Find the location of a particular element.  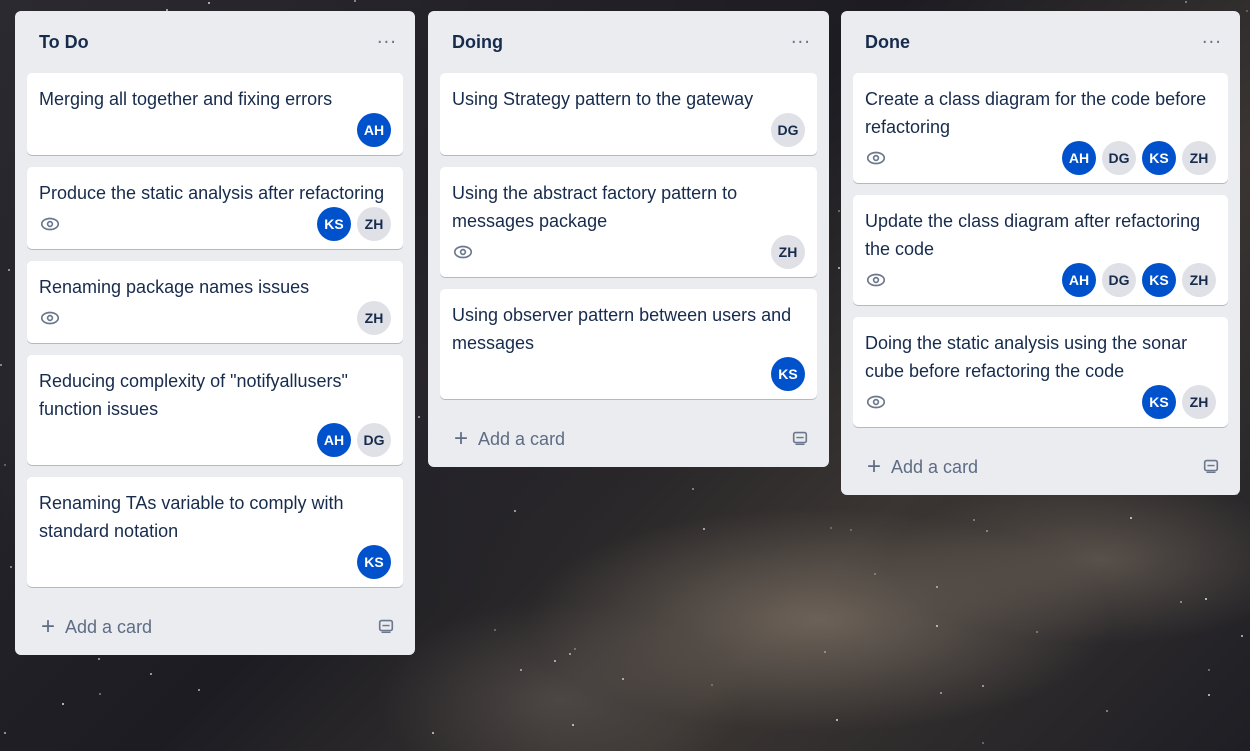

card-title: Using Strategy pattern to the gateway is located at coordinates (603, 99).